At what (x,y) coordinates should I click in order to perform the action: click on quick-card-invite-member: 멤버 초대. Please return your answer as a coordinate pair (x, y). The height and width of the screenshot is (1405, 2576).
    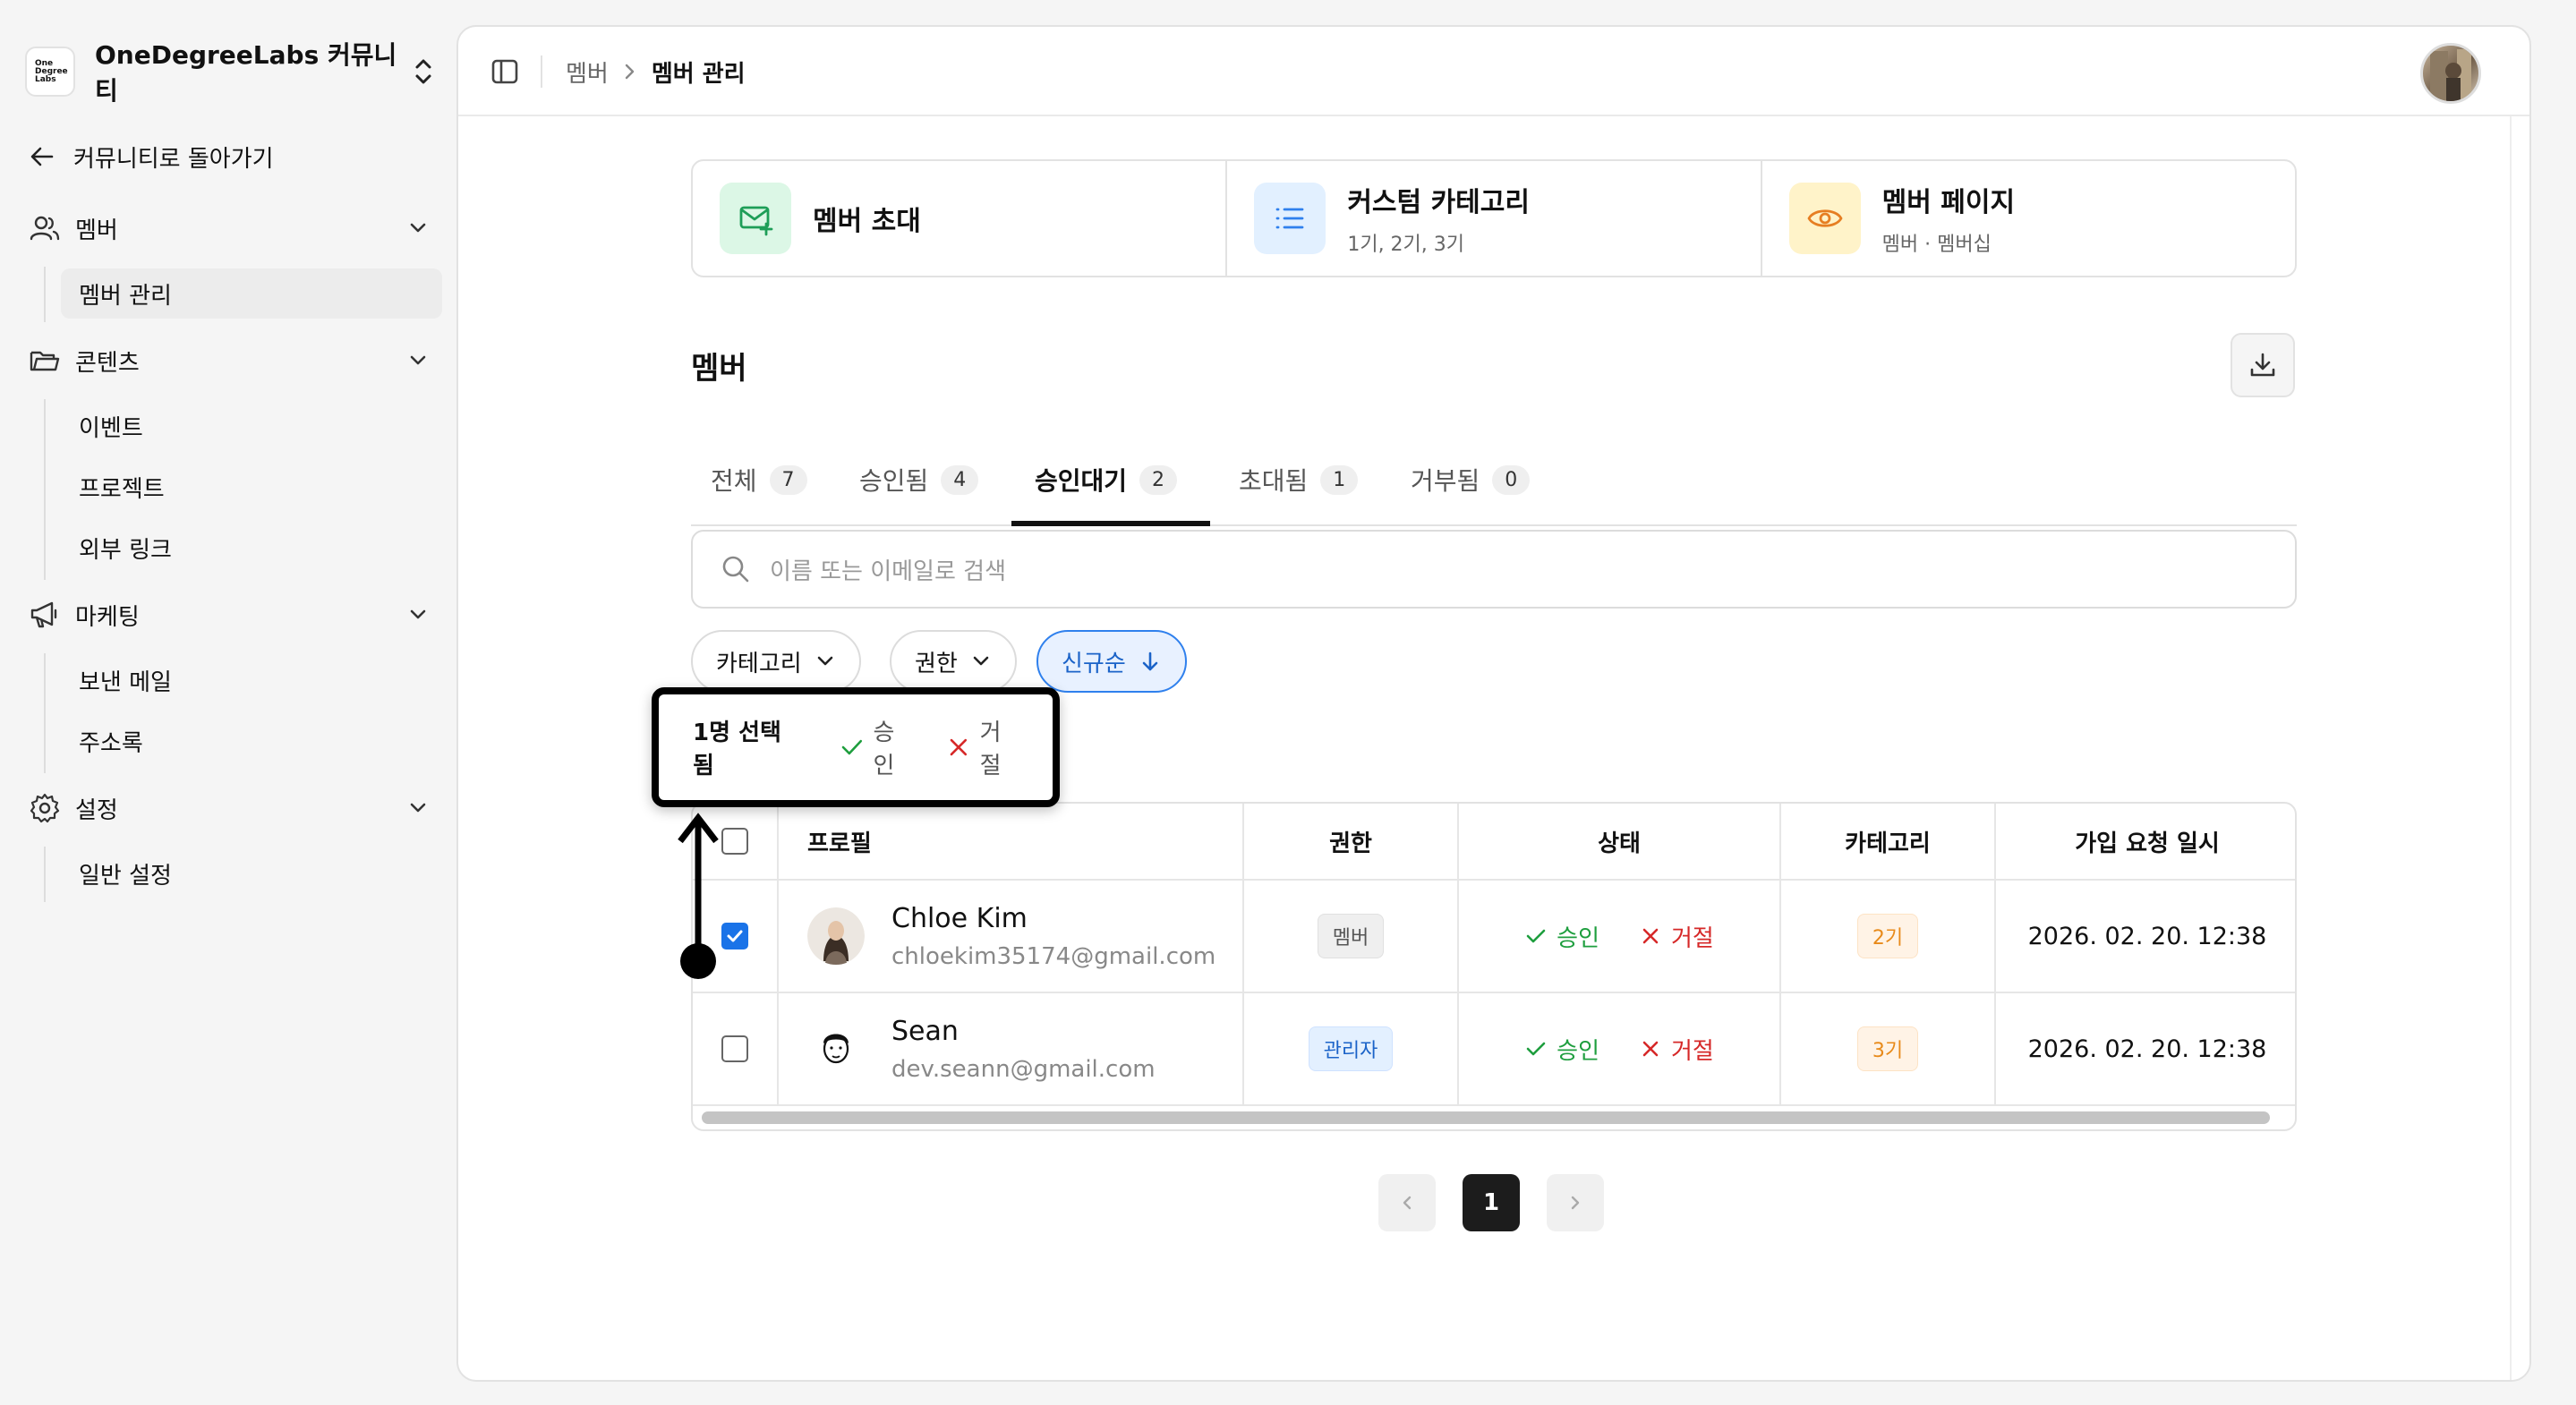
    Looking at the image, I should click on (960, 218).